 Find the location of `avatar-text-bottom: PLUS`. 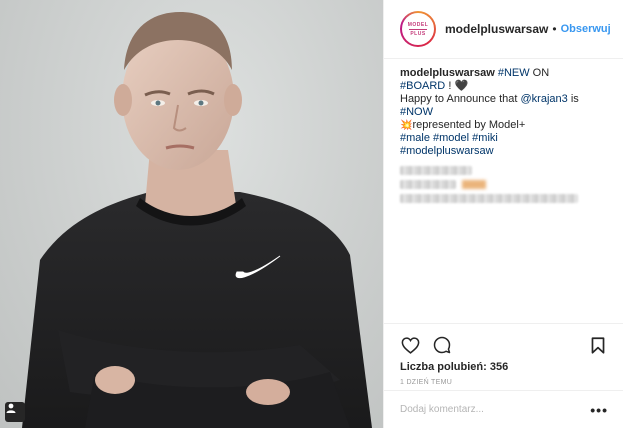

avatar-text-bottom: PLUS is located at coordinates (418, 33).